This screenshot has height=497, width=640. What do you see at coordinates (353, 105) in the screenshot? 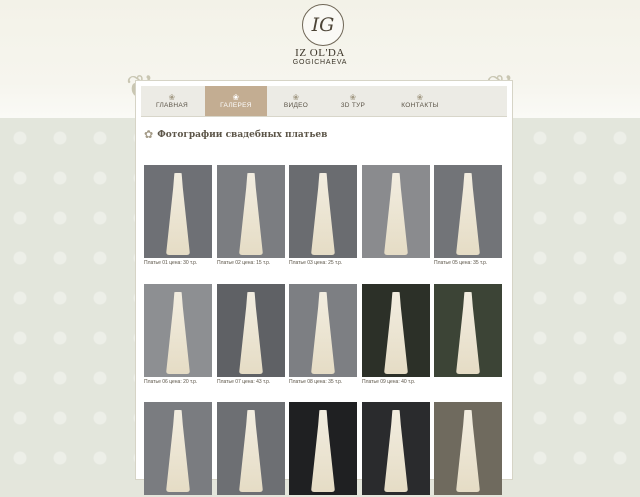
I see `nav-label: 3D ТУР` at bounding box center [353, 105].